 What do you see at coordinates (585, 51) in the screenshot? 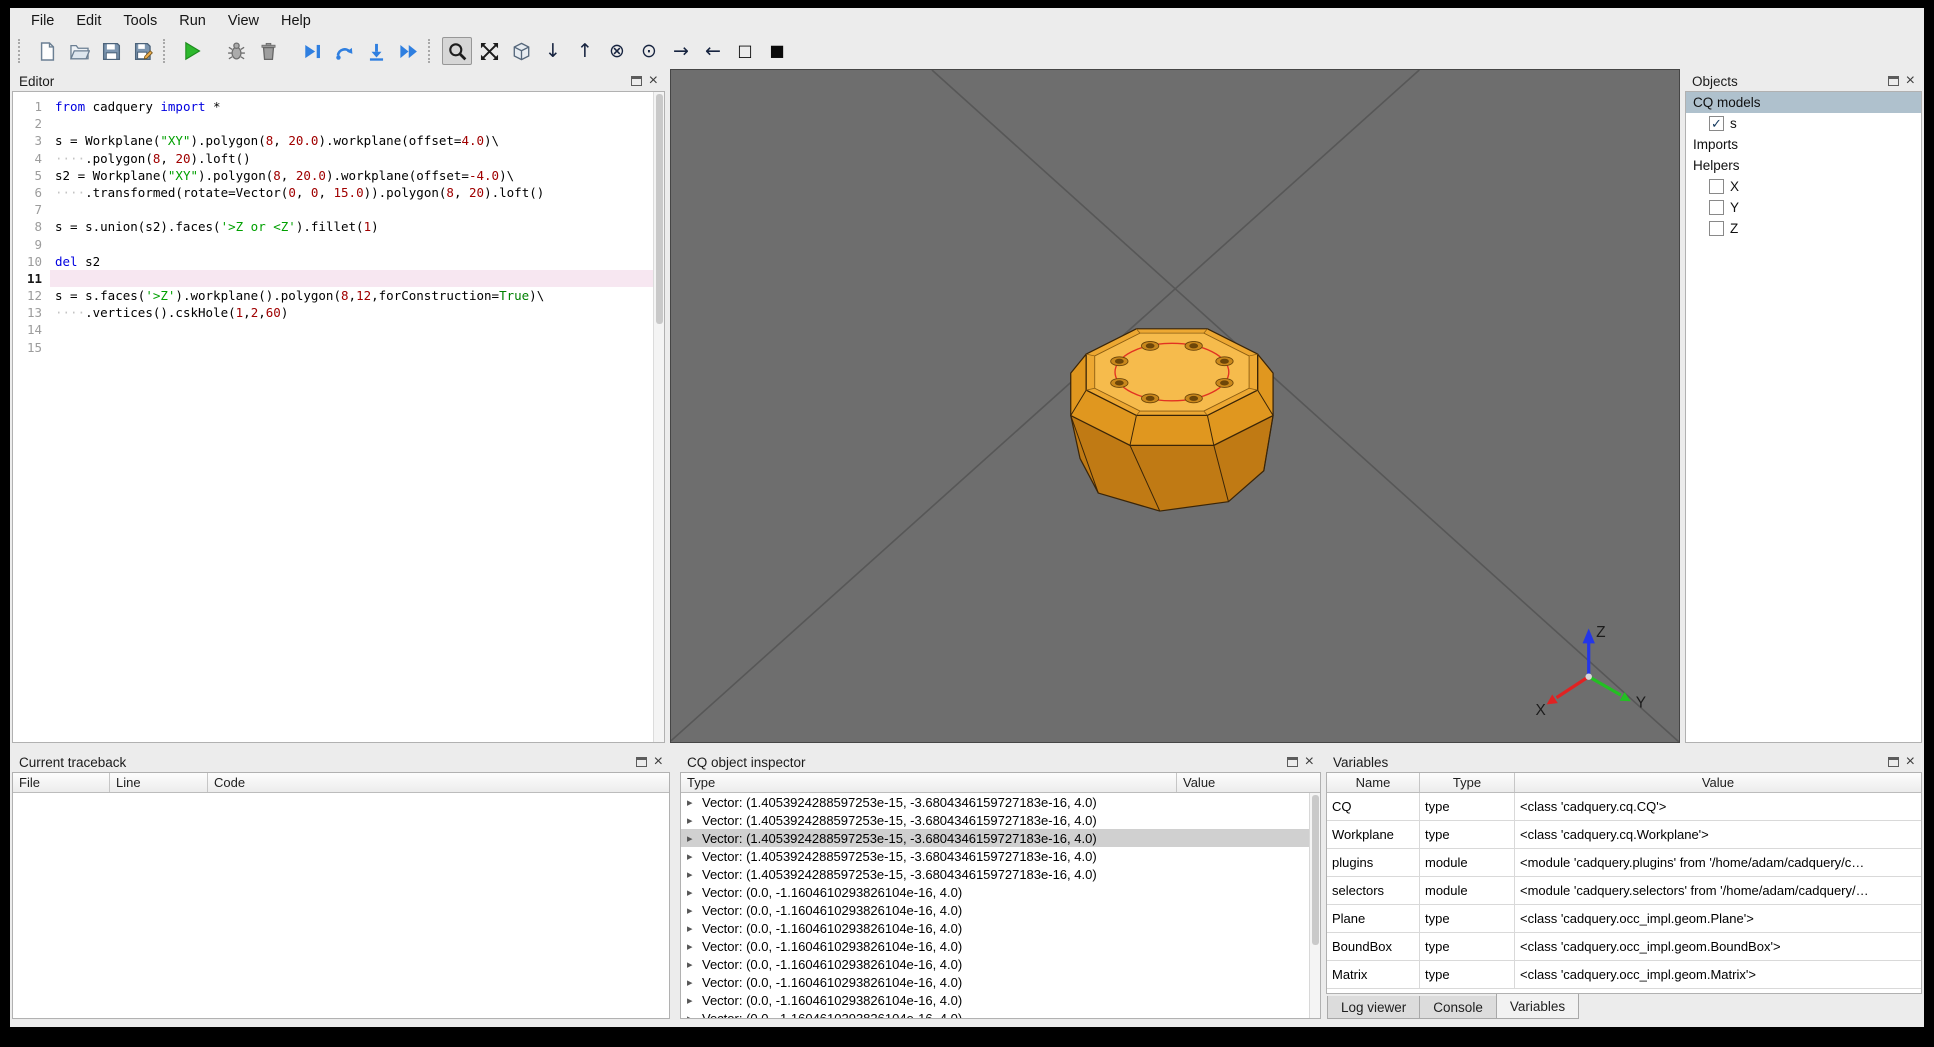
I see `bottom-view-button: ↑` at bounding box center [585, 51].